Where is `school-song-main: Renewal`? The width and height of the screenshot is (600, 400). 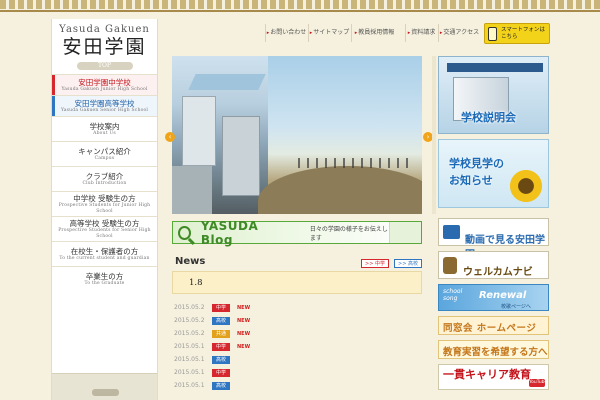
school-song-main: Renewal is located at coordinates (503, 295).